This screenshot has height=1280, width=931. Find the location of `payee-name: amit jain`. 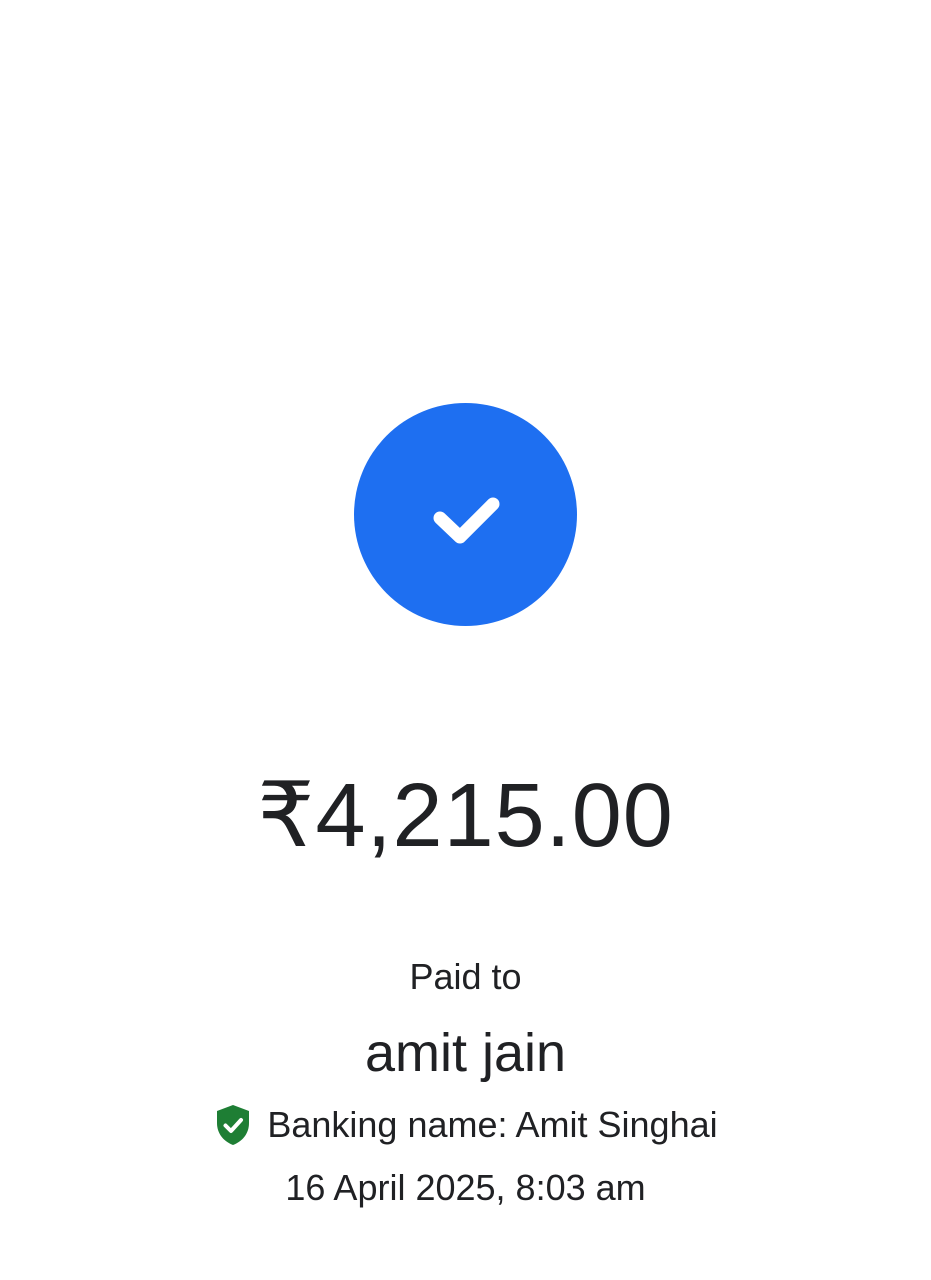

payee-name: amit jain is located at coordinates (465, 1053).